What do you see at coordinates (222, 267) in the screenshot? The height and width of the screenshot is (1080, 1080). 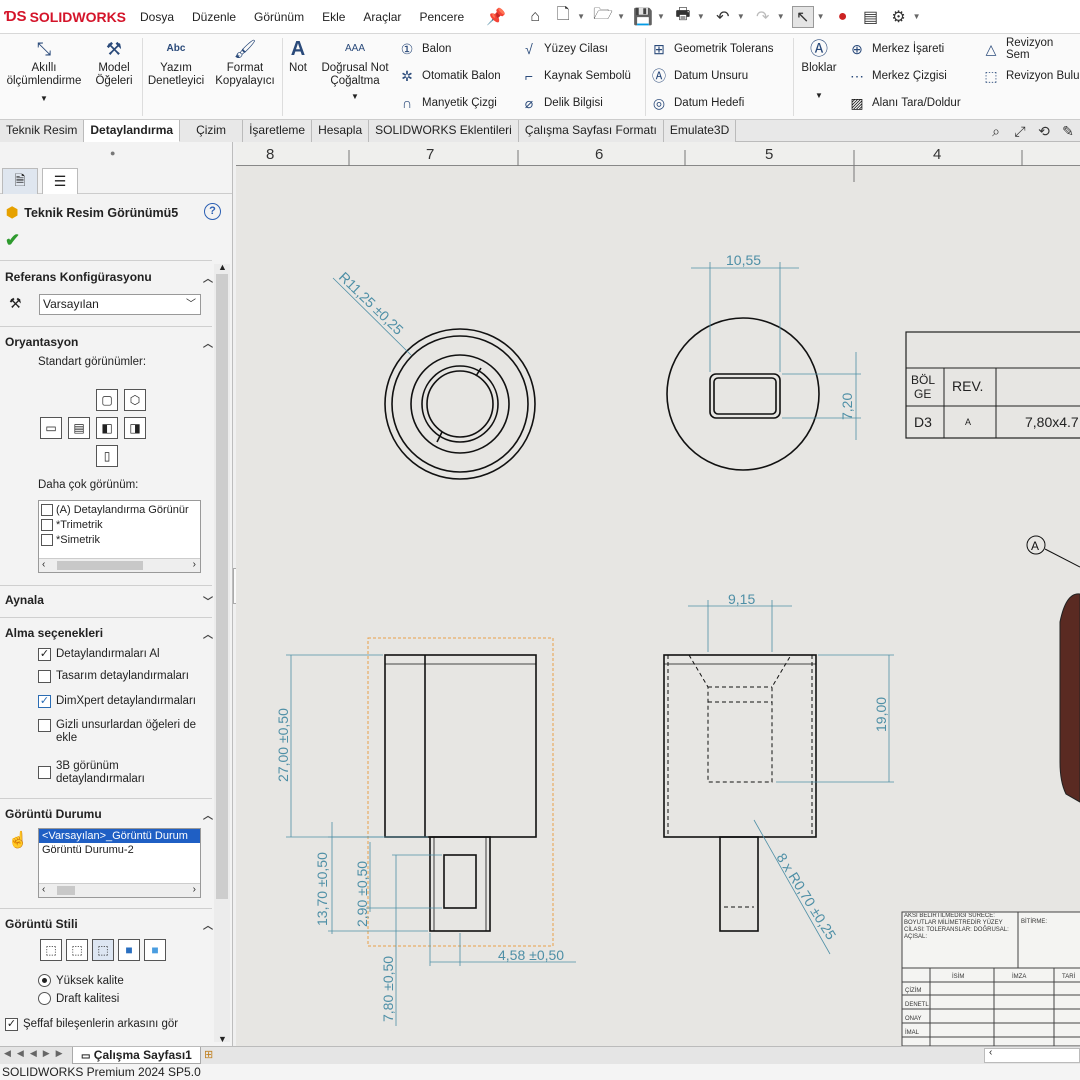 I see `scroll-up-icon: ▲` at bounding box center [222, 267].